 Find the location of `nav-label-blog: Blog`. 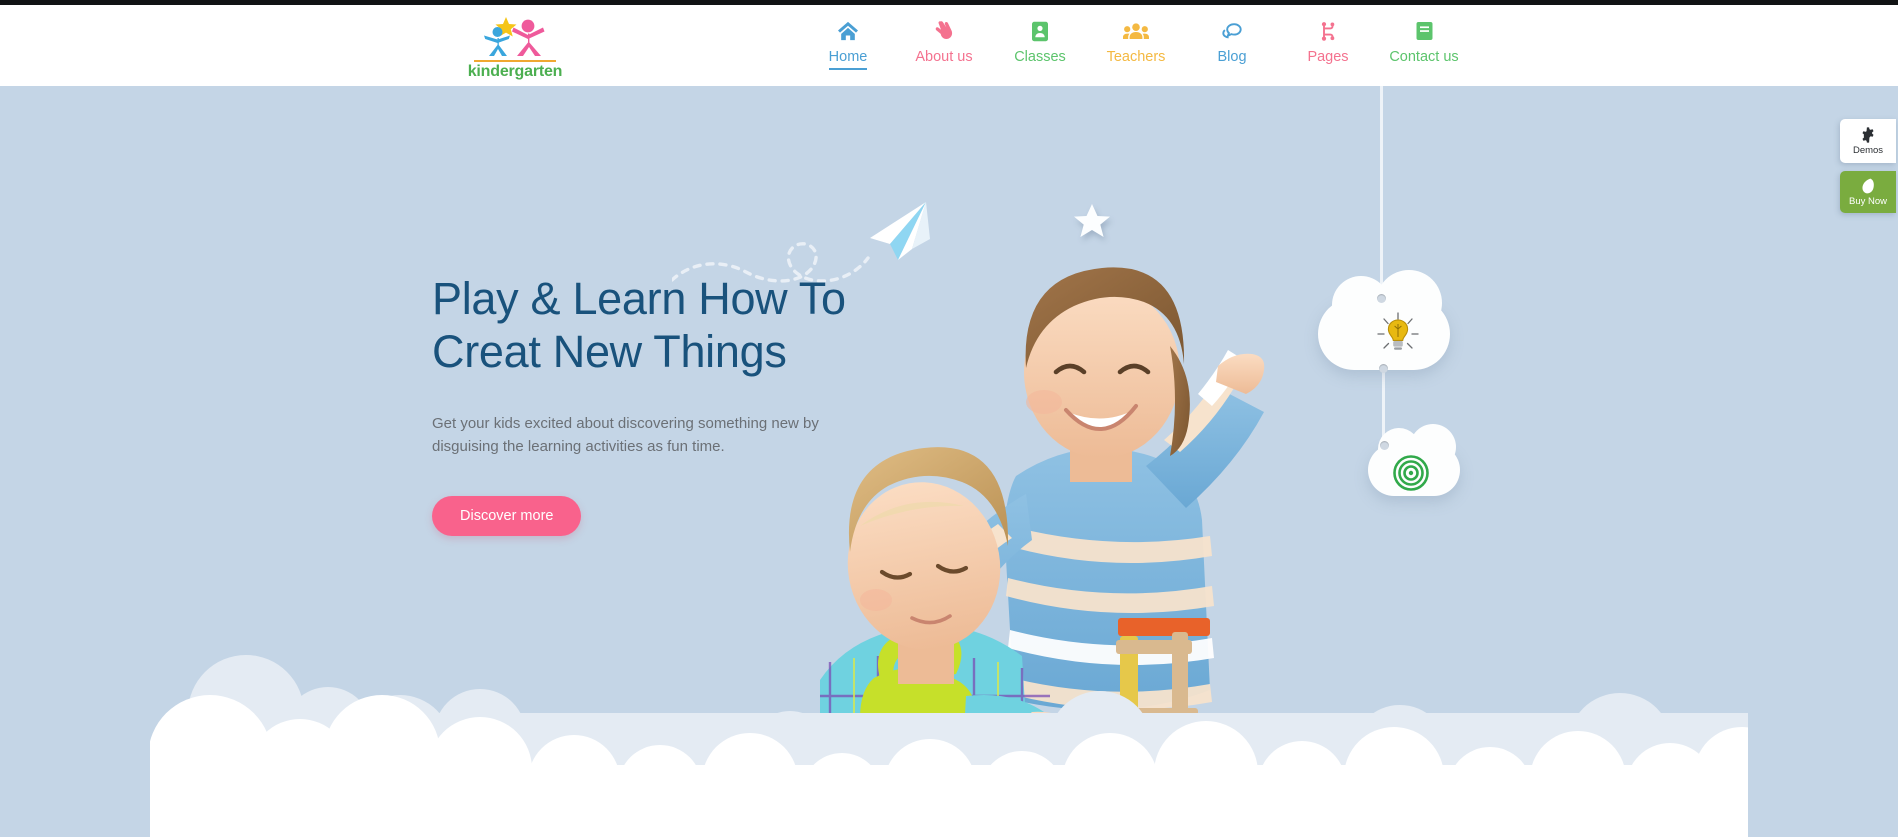

nav-label-blog: Blog is located at coordinates (1232, 57).